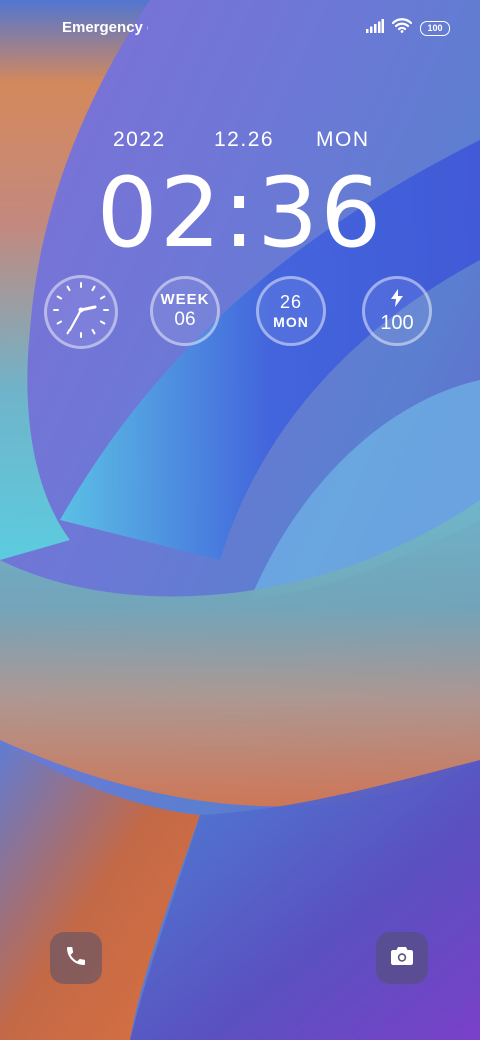  Describe the element at coordinates (240, 213) in the screenshot. I see `lockscreen-clock: 02:36` at that location.